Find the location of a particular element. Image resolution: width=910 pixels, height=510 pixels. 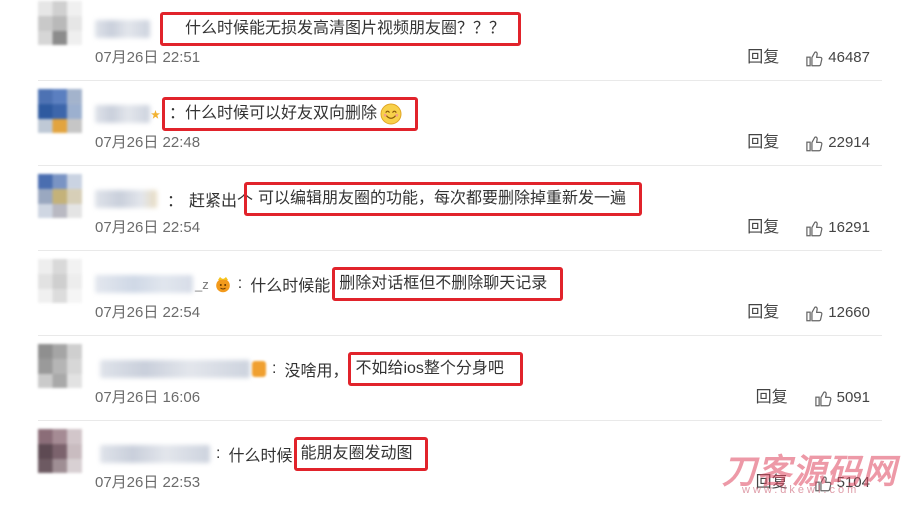

comment-line: 什么时候能无损发高清图片视频朋友圈？？？ is located at coordinates (308, 29).